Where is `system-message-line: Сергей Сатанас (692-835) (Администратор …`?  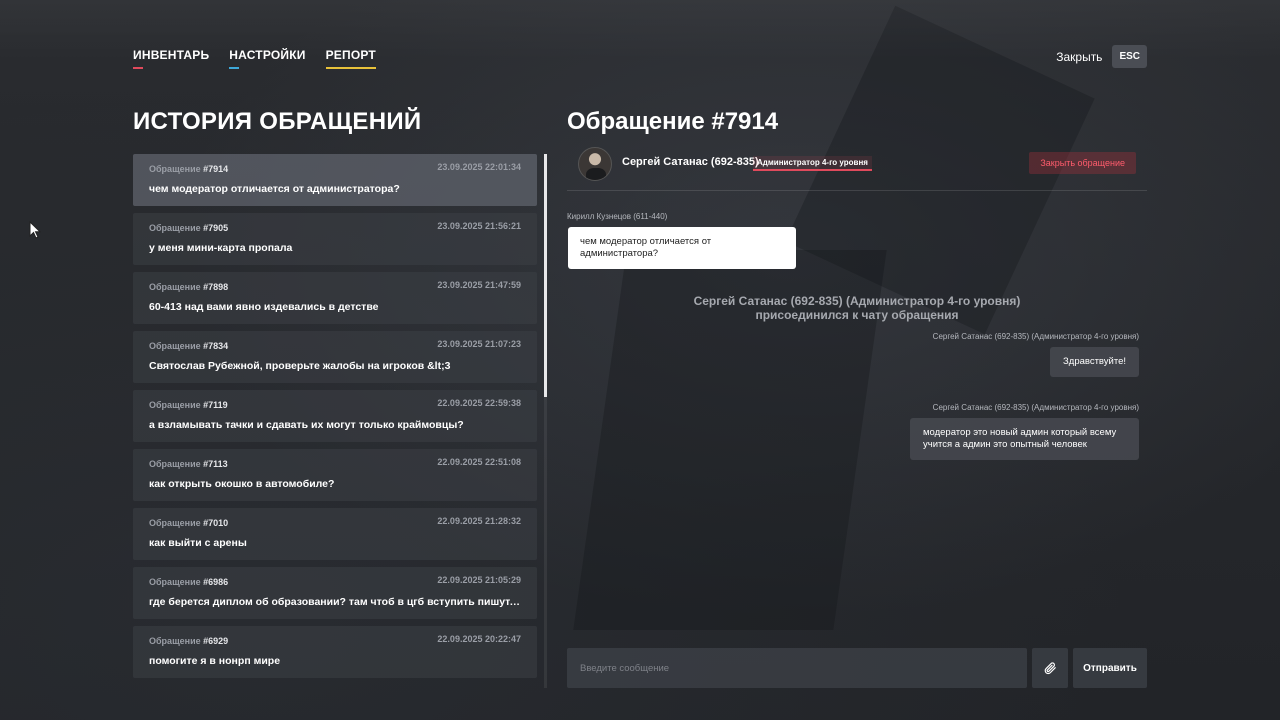 system-message-line: Сергей Сатанас (692-835) (Администратор … is located at coordinates (857, 301).